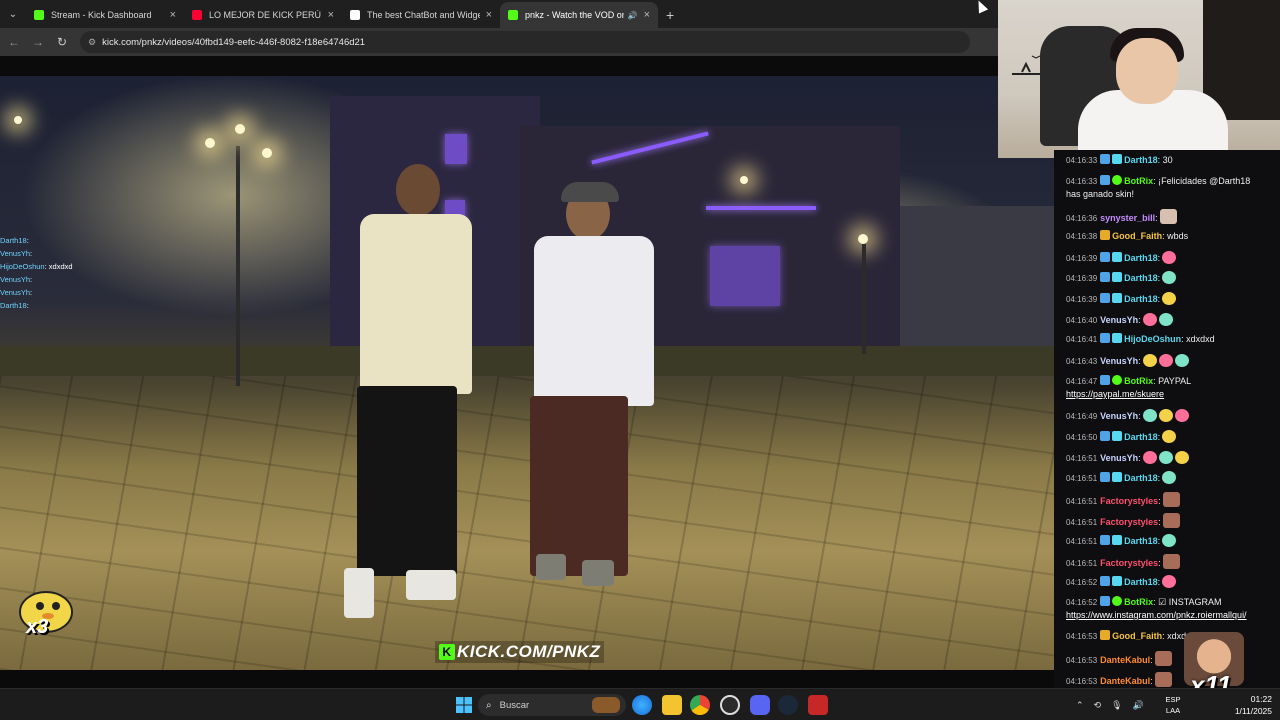 The image size is (1280, 720). Describe the element at coordinates (421, 15) in the screenshot. I see `browser-tab: The best ChatBot and Widgets ×` at that location.